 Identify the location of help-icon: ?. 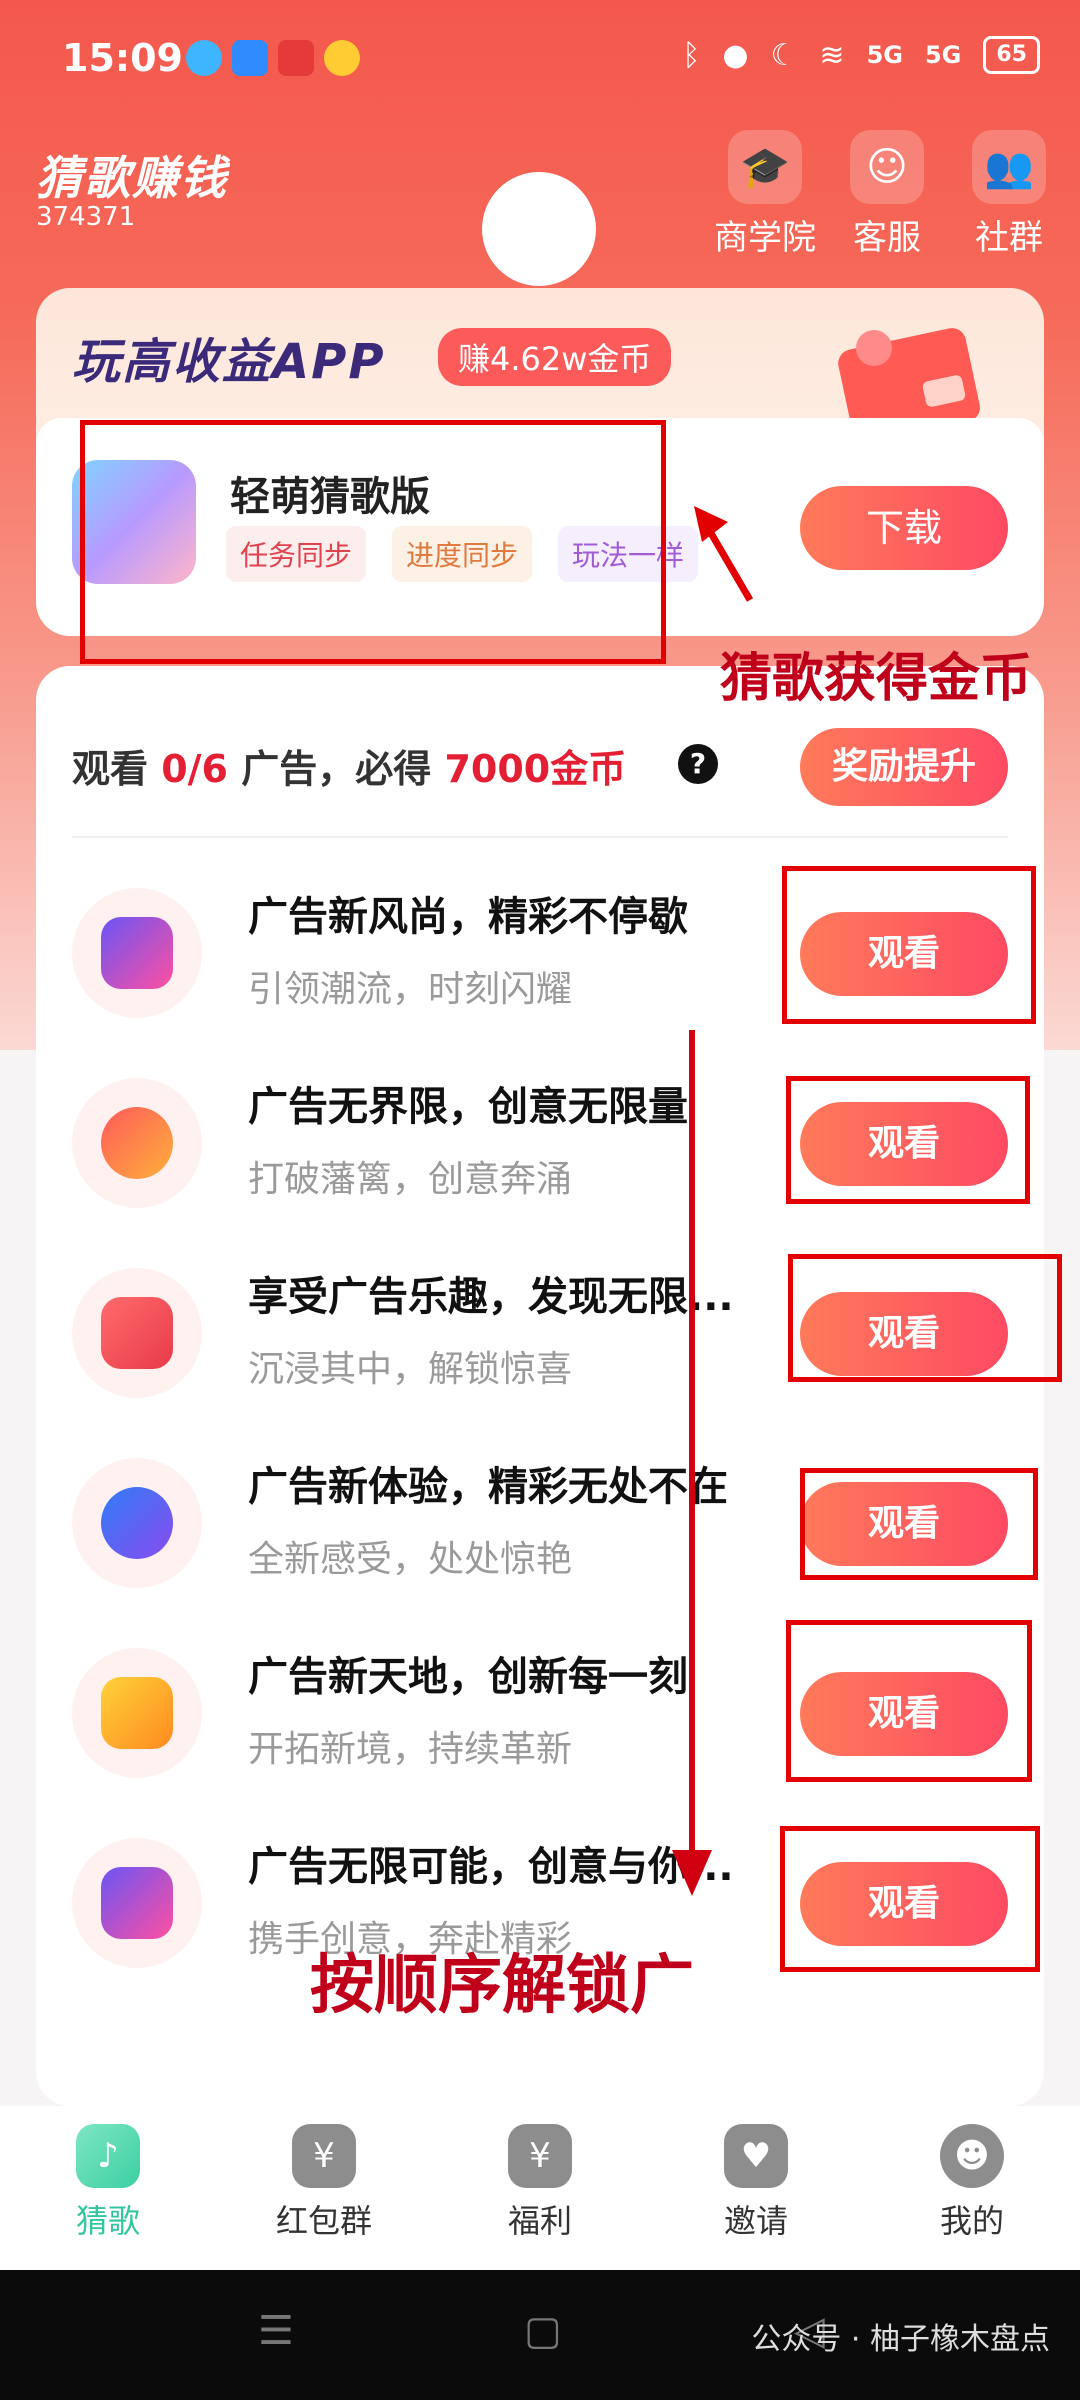
(698, 764).